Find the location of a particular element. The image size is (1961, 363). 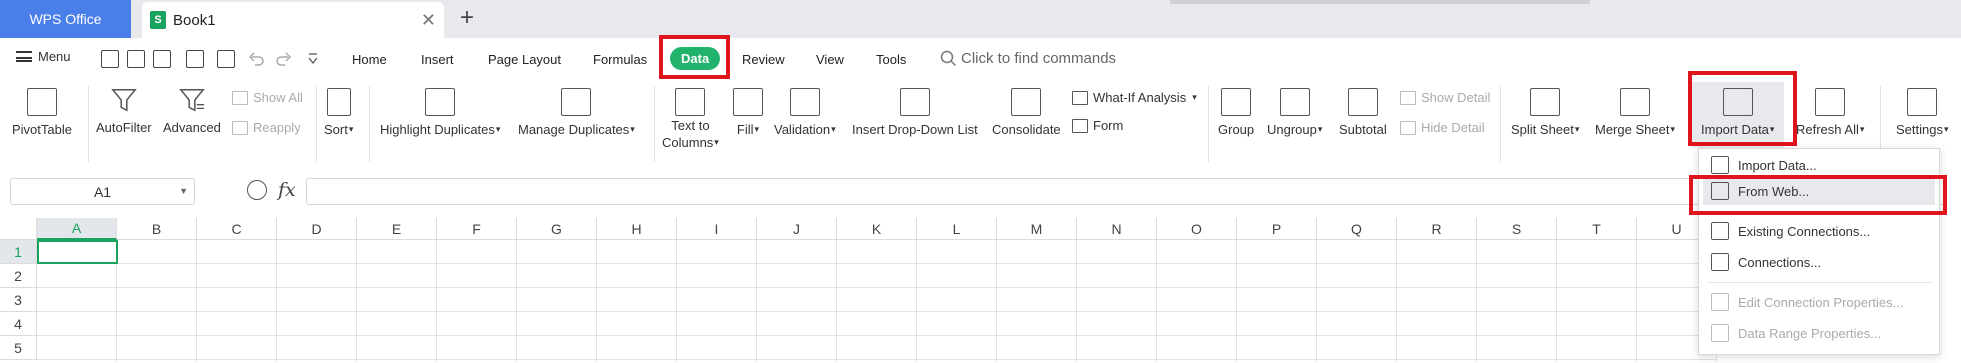

group-label: Group is located at coordinates (1236, 129).